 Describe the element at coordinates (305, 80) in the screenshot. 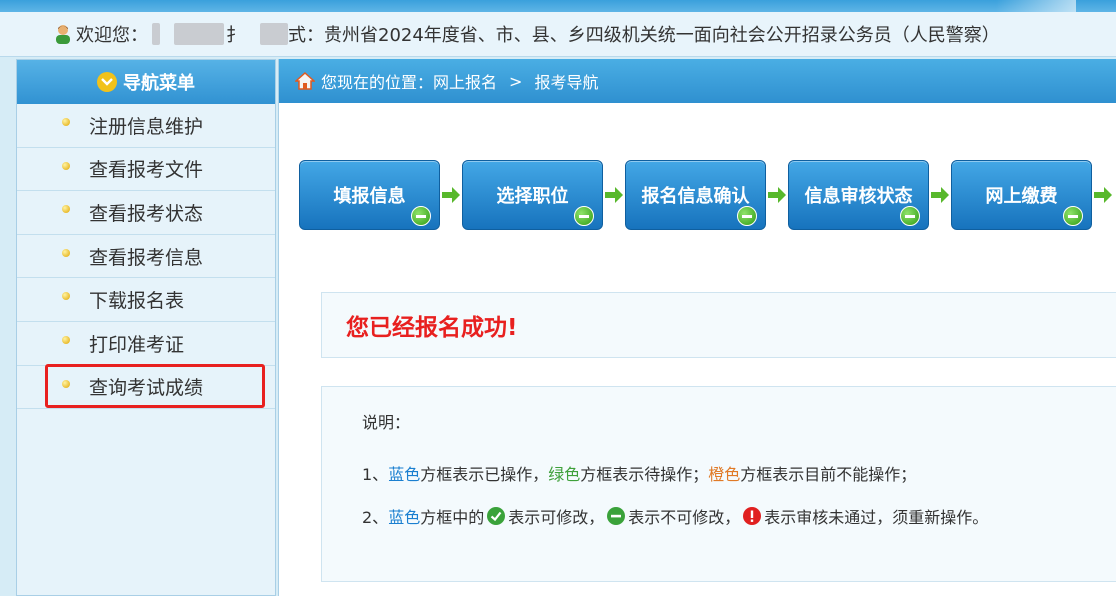

I see `home-icon` at that location.